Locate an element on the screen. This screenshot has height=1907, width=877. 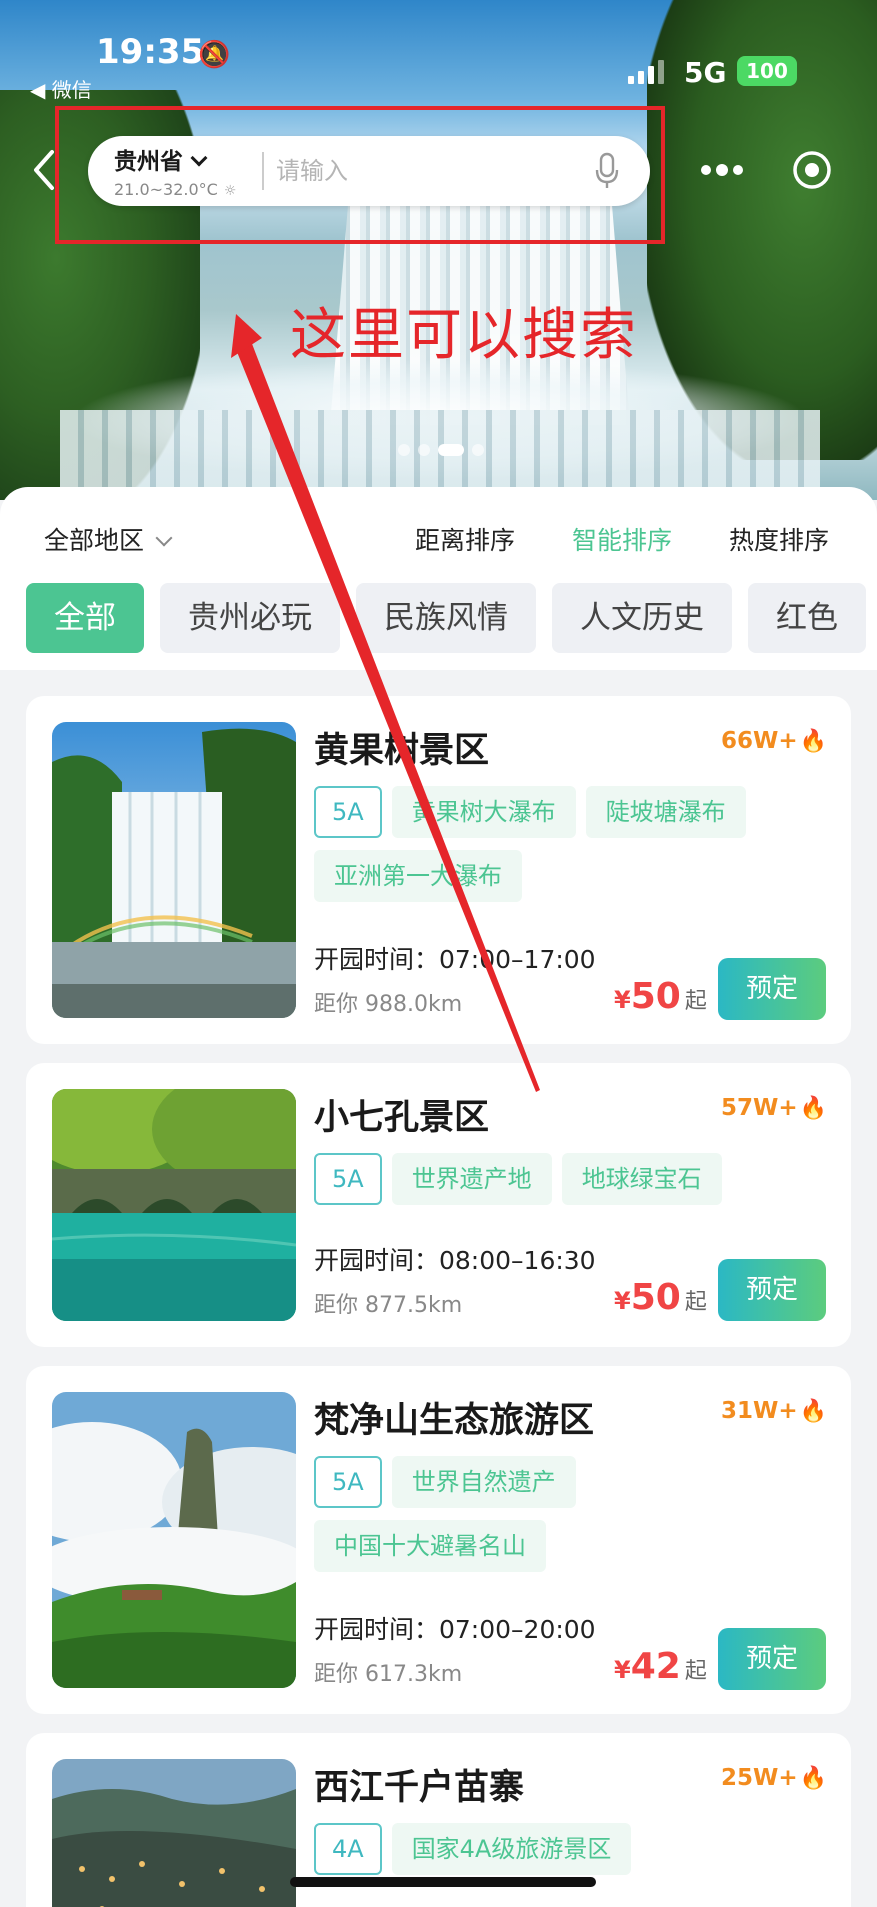
price: ¥42 起 is located at coordinates (660, 1666).